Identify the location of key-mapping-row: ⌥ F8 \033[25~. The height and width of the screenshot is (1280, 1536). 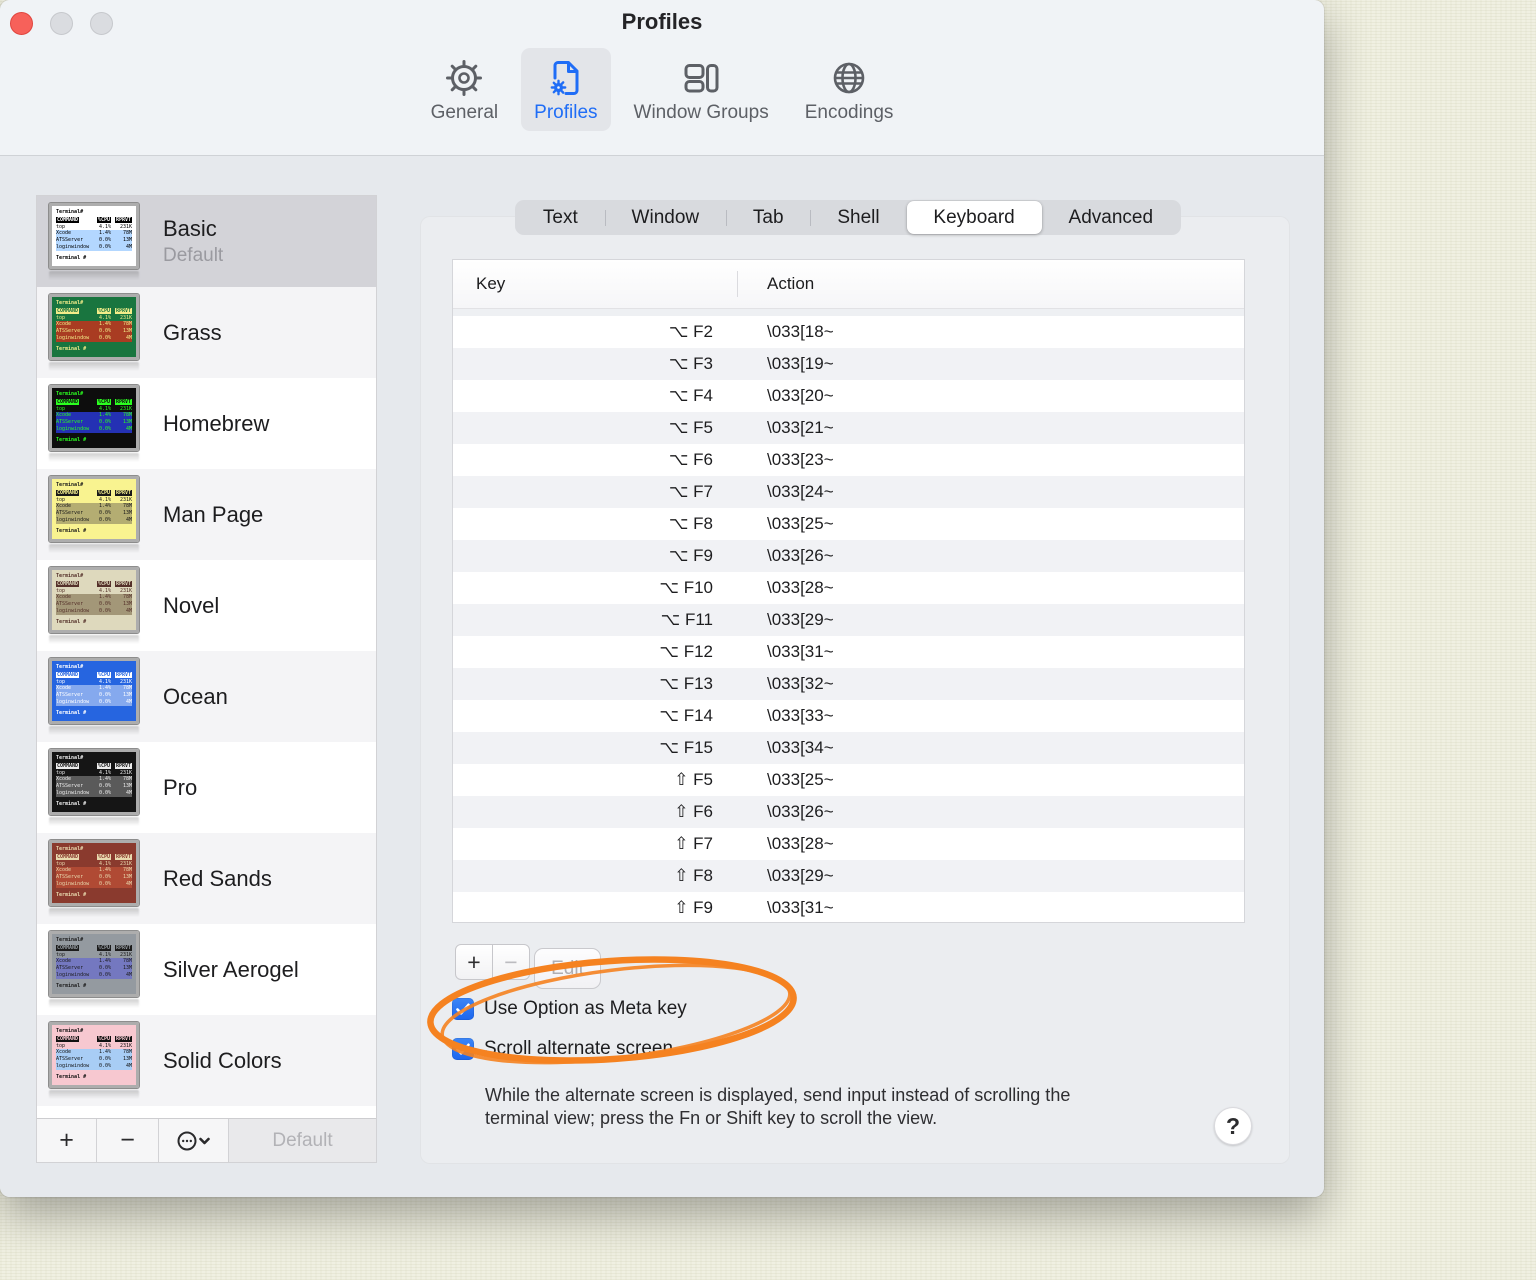
(848, 524).